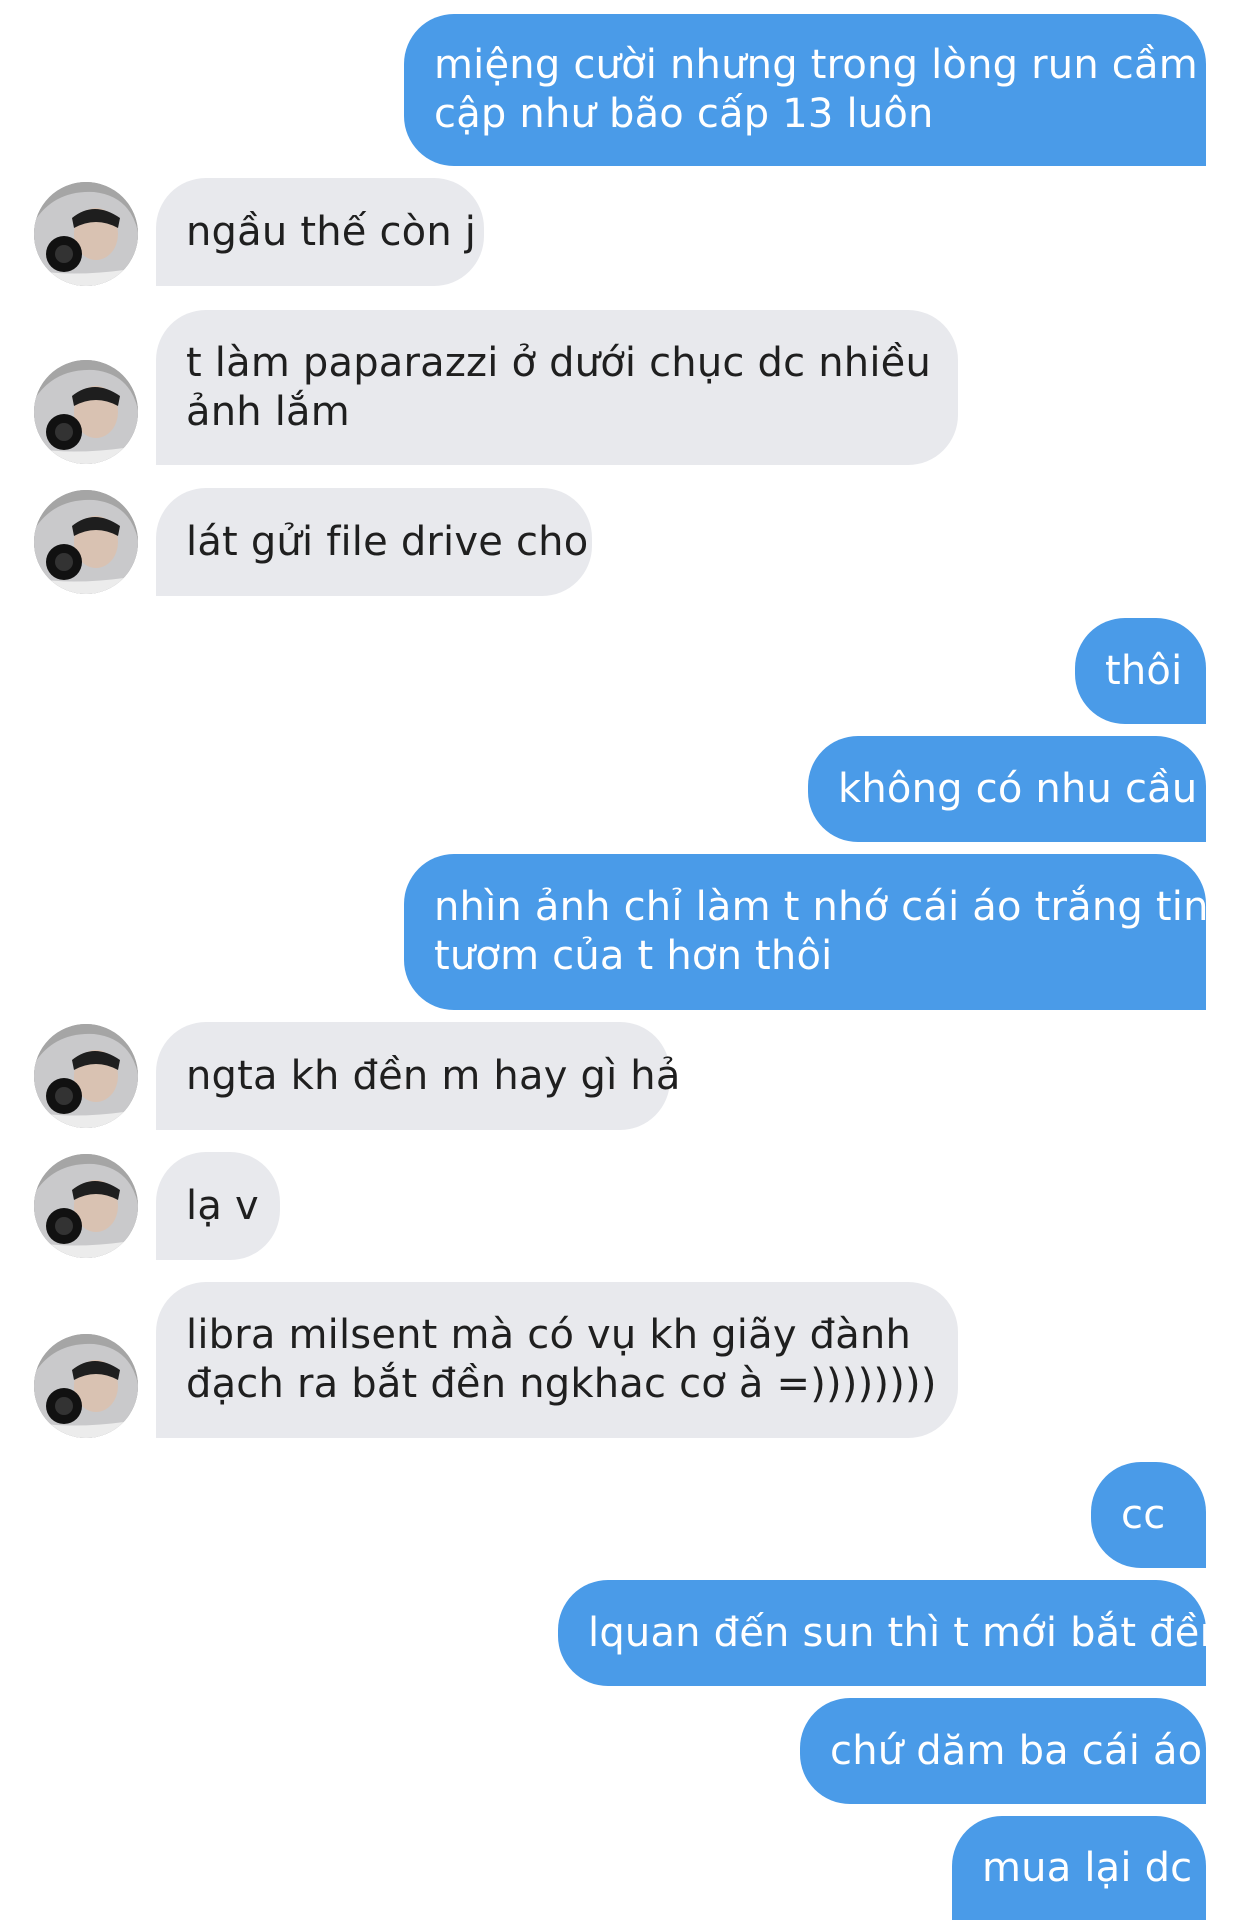 This screenshot has width=1242, height=1920. I want to click on sent-message-bubble: chứ dăm ba cái áo, so click(1003, 1751).